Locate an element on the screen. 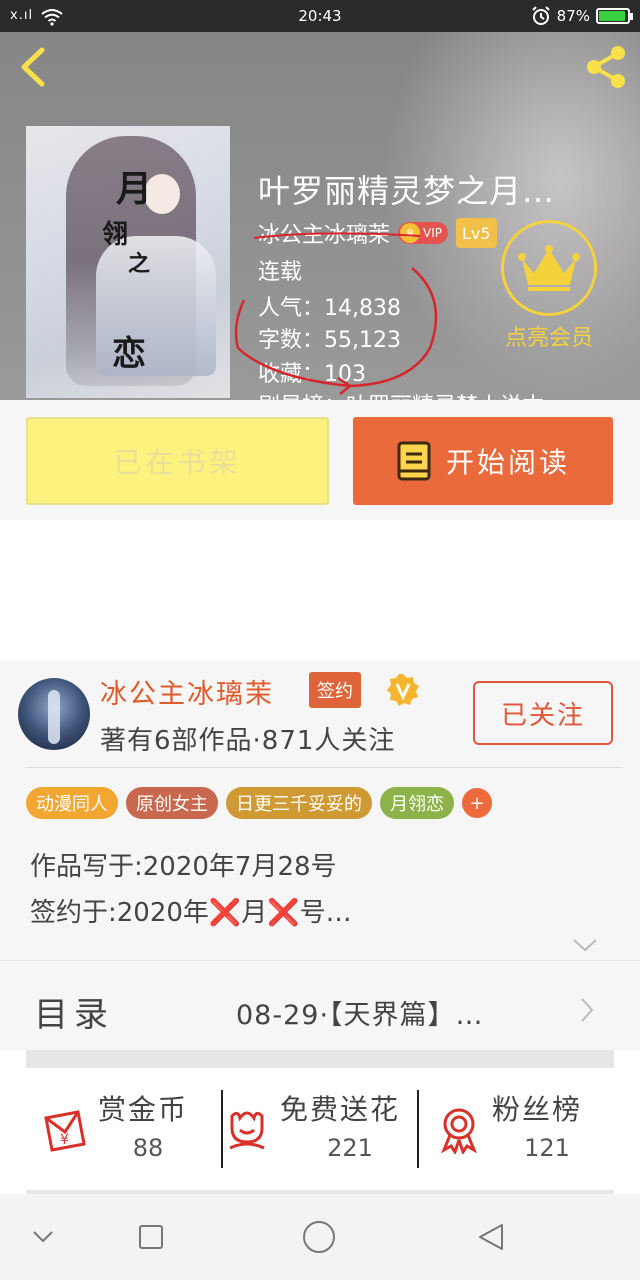  share-icon is located at coordinates (606, 67).